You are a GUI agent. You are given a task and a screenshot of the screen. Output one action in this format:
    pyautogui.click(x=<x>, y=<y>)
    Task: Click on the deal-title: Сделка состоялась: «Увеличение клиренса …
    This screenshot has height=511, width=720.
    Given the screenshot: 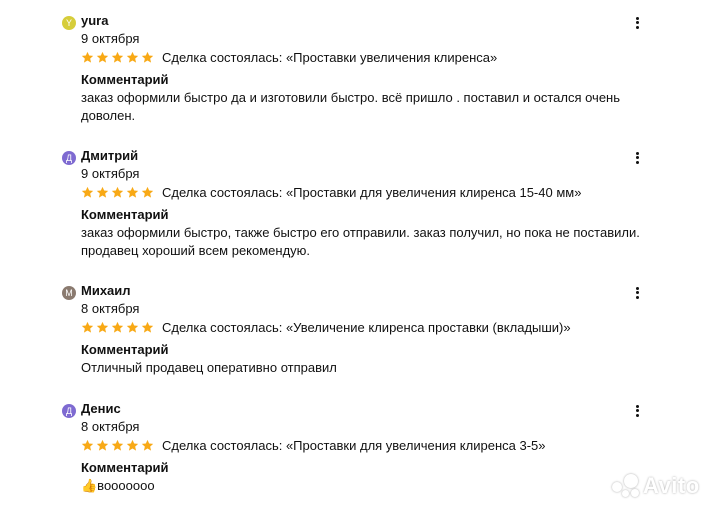 What is the action you would take?
    pyautogui.click(x=366, y=327)
    